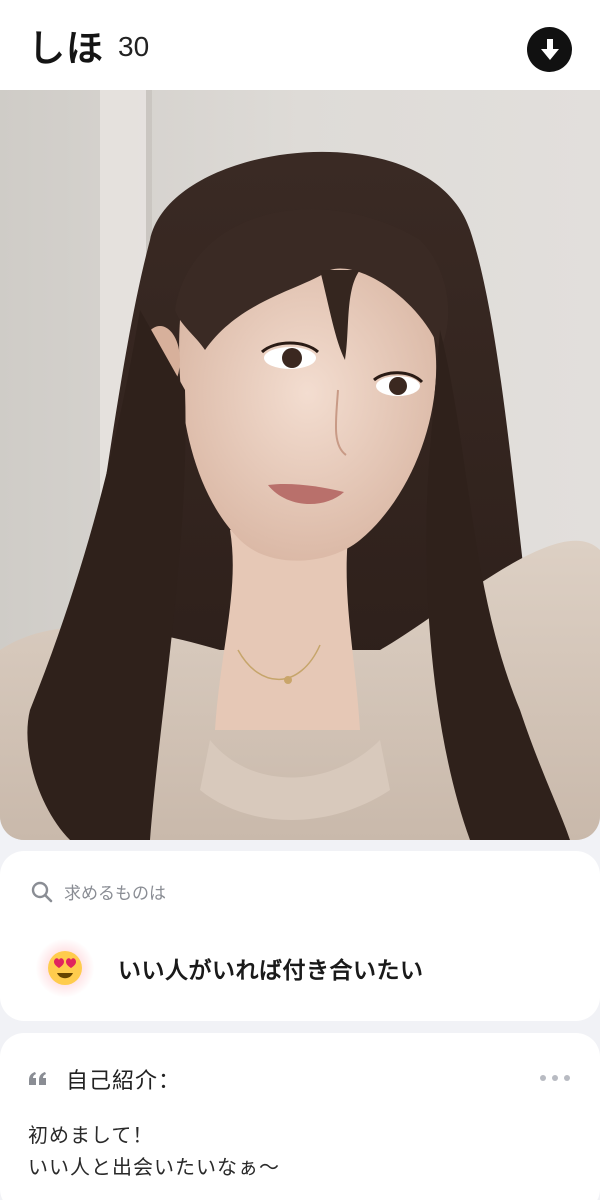 The image size is (600, 1200). Describe the element at coordinates (42, 891) in the screenshot. I see `search-icon` at that location.